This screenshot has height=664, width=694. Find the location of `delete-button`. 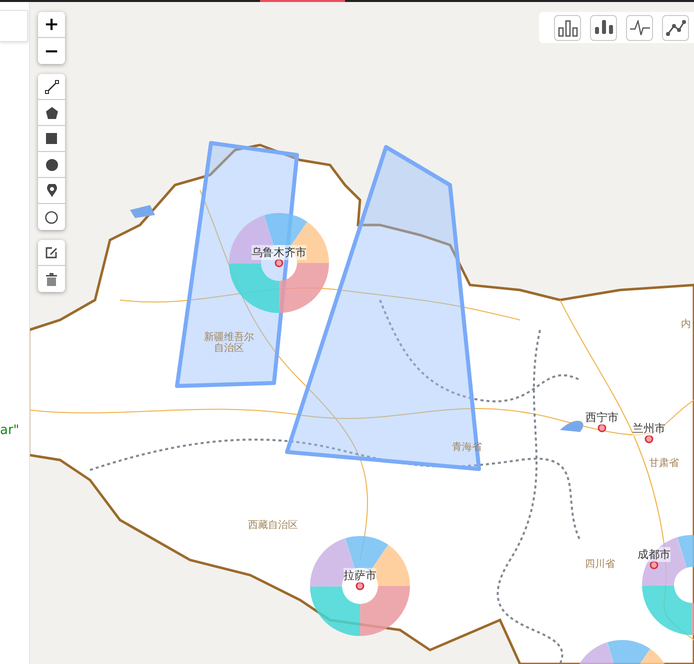

delete-button is located at coordinates (51, 279).